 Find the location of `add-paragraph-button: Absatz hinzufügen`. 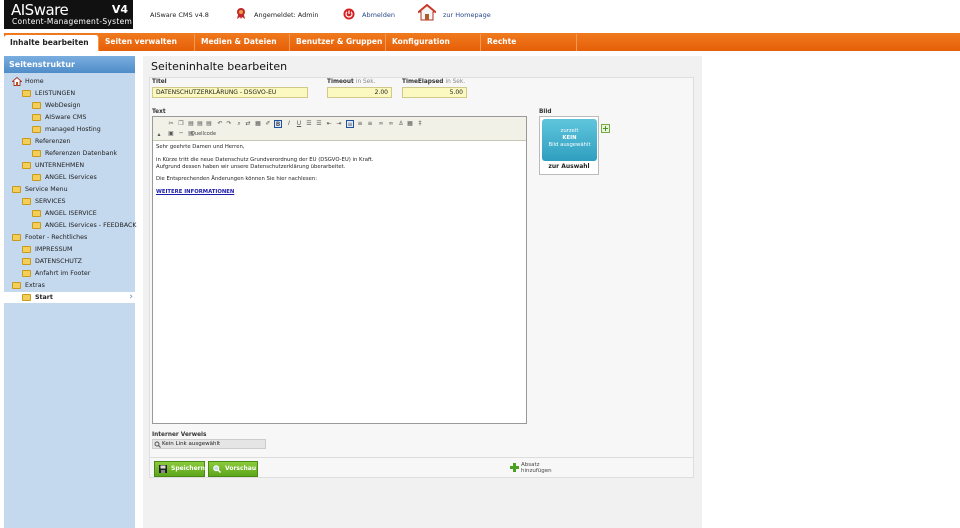

add-paragraph-button: Absatz hinzufügen is located at coordinates (531, 468).